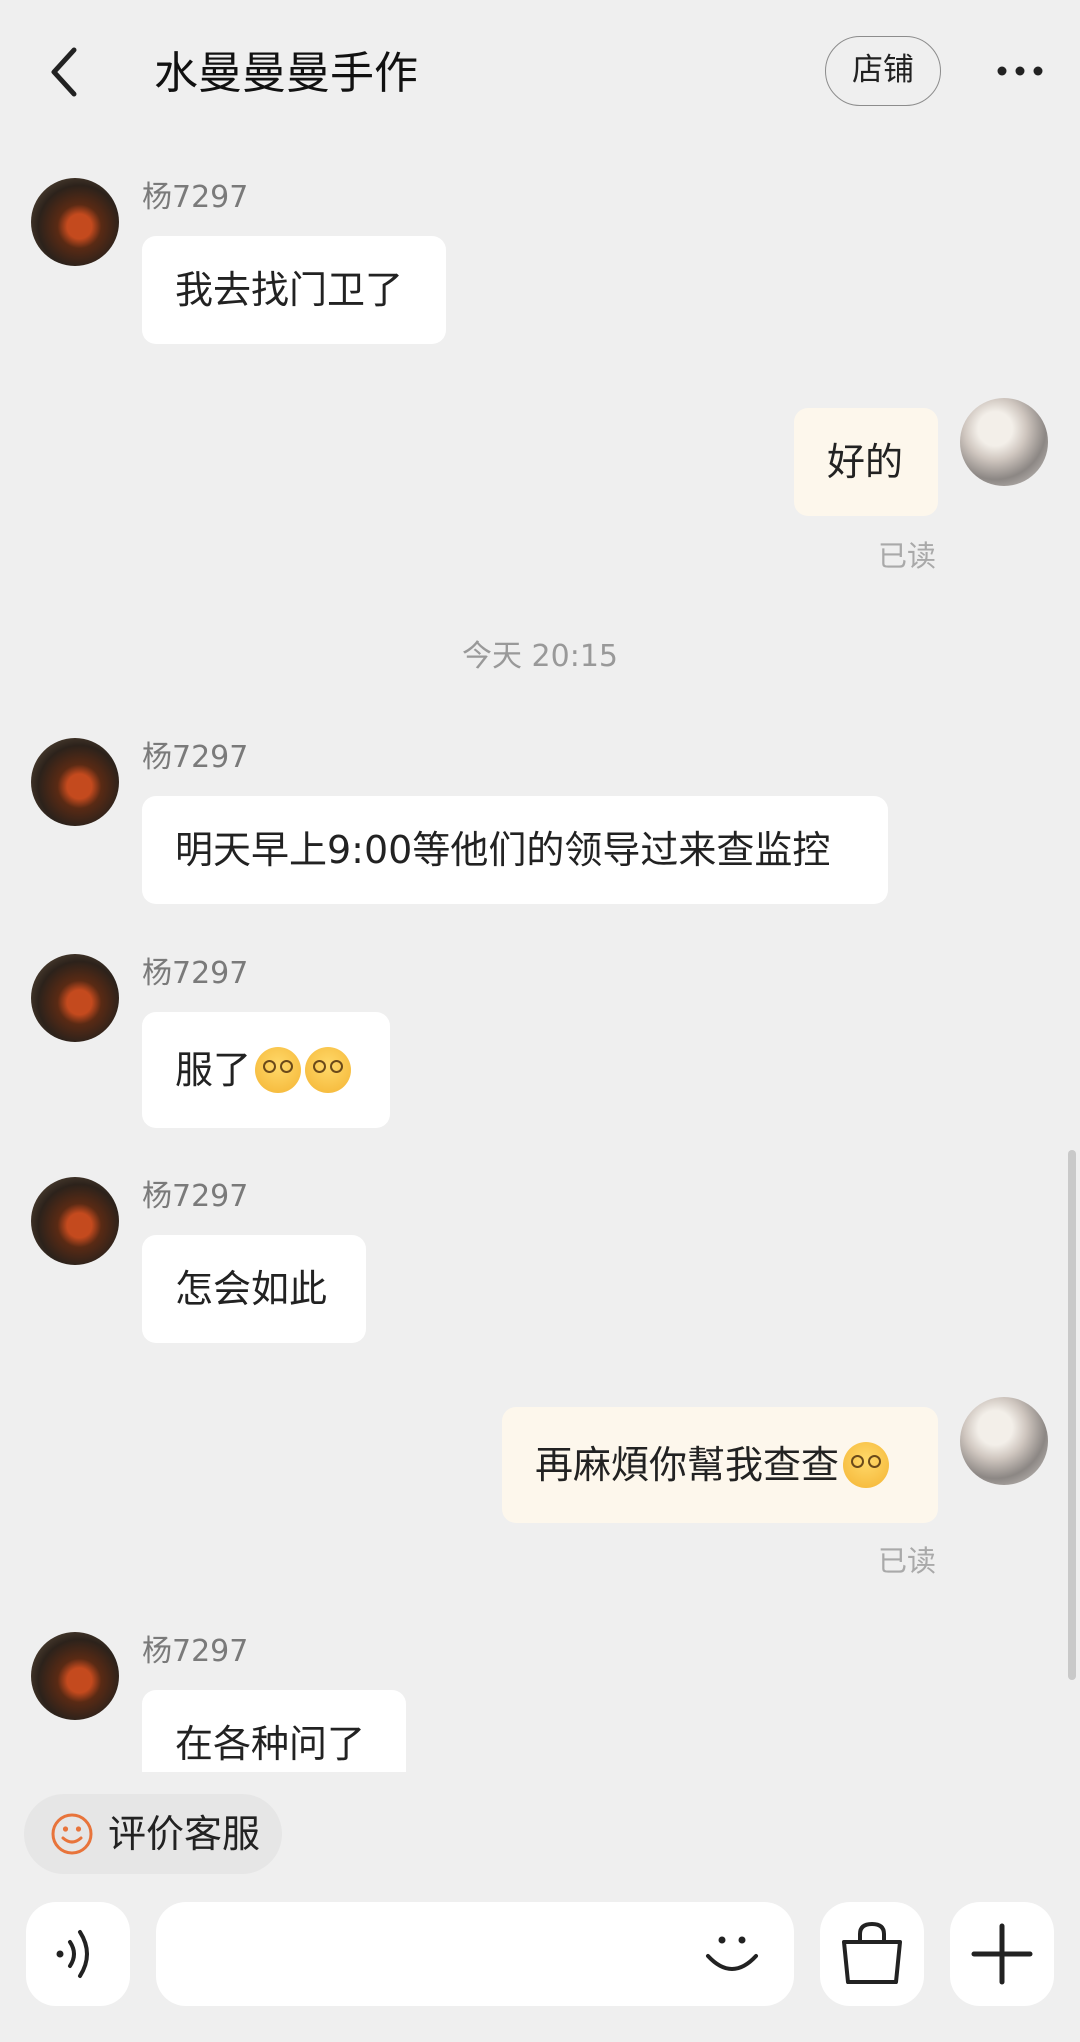  Describe the element at coordinates (1072, 1415) in the screenshot. I see `scrollbar` at that location.